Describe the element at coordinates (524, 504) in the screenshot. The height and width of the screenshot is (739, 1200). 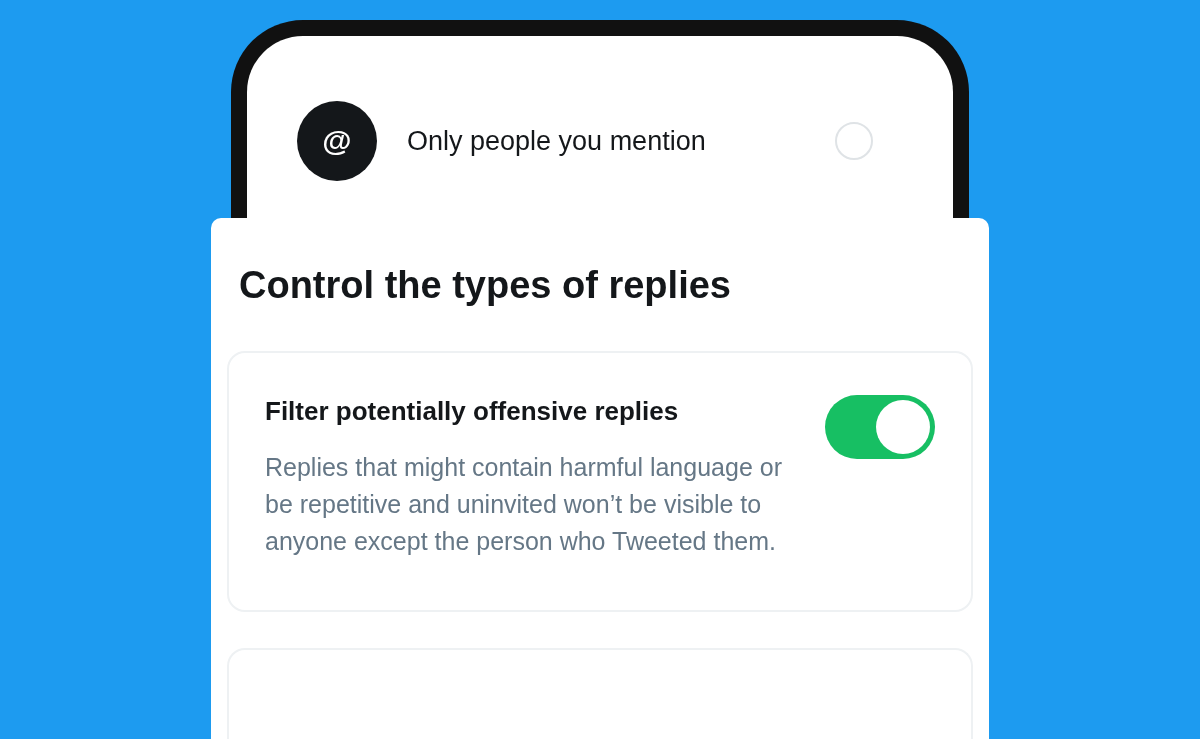
I see `setting-description: Replies that might contain harmful language or be repetitive and uninvited won’t be visible to anyone except the person who Tweeted them.` at that location.